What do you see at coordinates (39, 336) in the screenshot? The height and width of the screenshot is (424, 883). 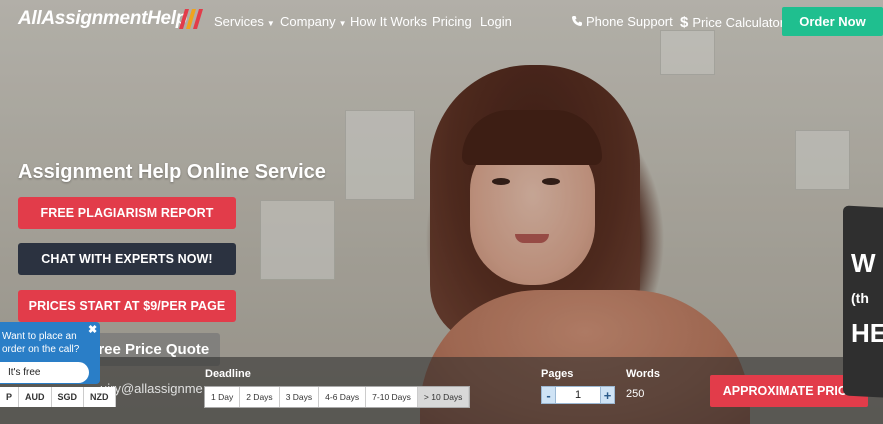 I see `chat-popup-line: Want to place an` at bounding box center [39, 336].